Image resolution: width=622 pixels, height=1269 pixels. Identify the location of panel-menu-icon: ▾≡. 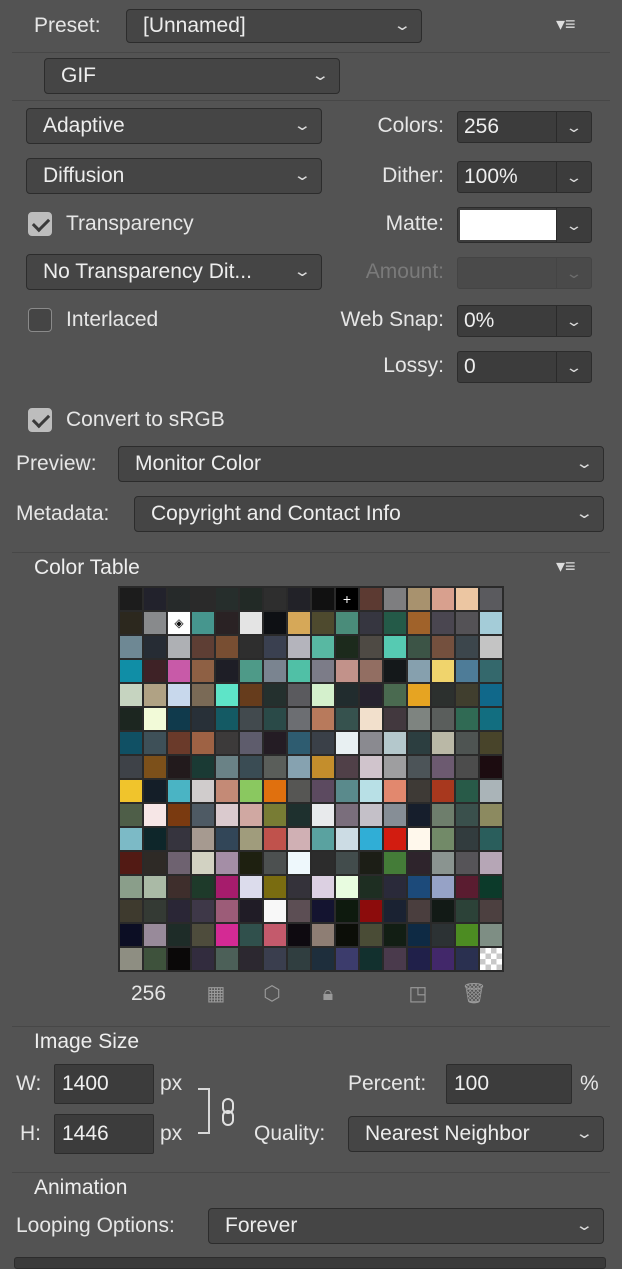
(566, 24).